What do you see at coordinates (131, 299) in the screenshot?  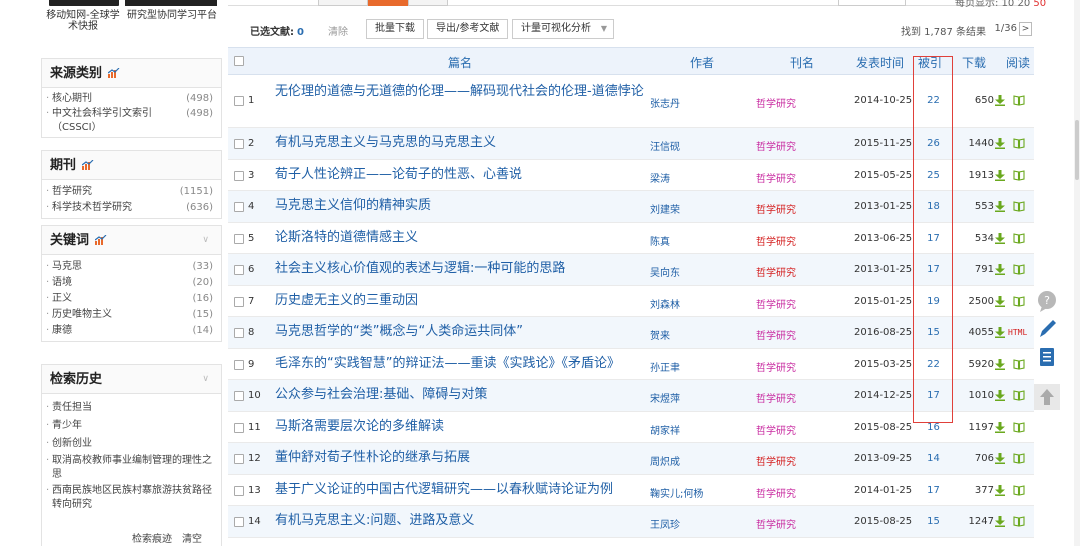 I see `keyword-item: 正义(16)` at bounding box center [131, 299].